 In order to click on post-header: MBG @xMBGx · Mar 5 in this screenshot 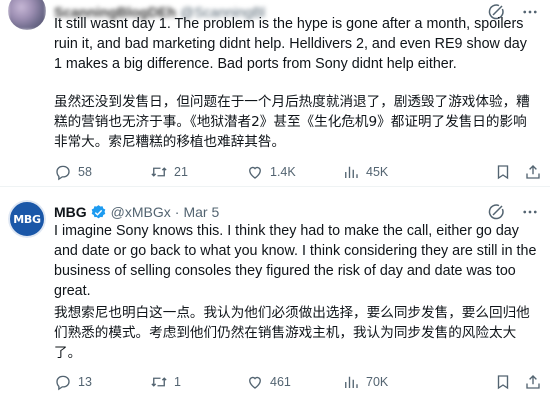, I will do `click(136, 212)`.